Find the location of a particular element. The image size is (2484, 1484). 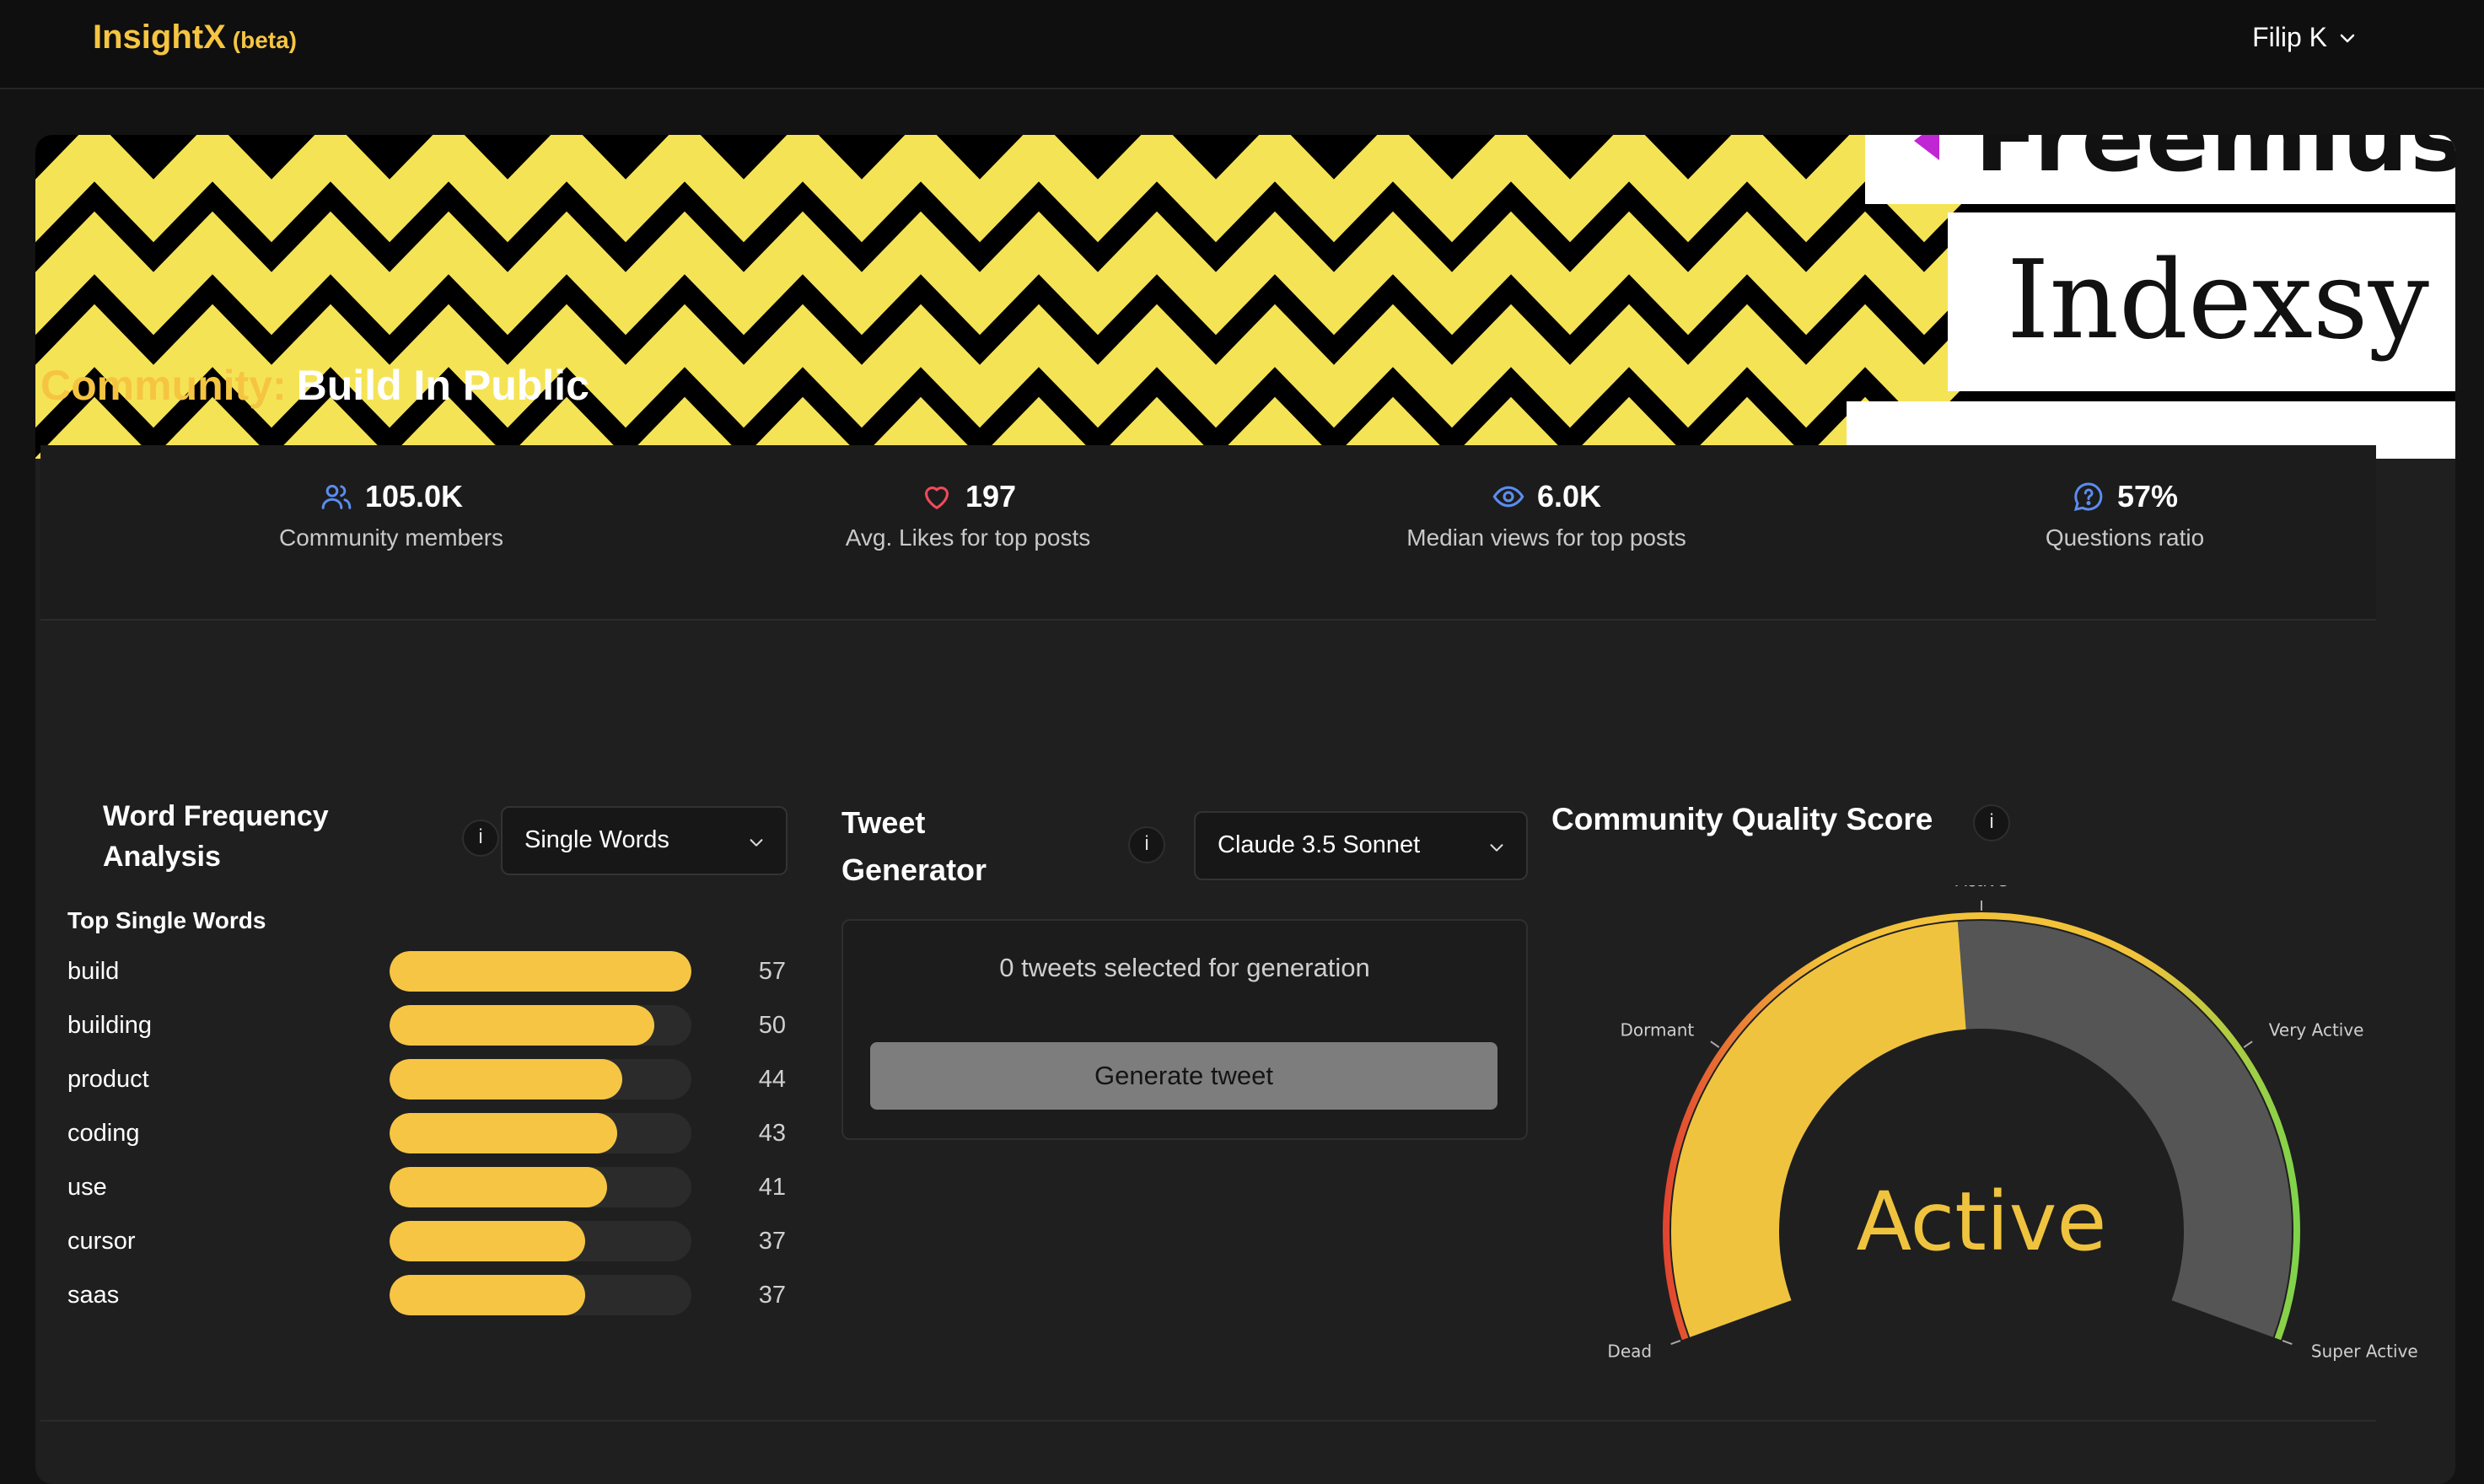

word-frequency-row: use 41 is located at coordinates (430, 1188).